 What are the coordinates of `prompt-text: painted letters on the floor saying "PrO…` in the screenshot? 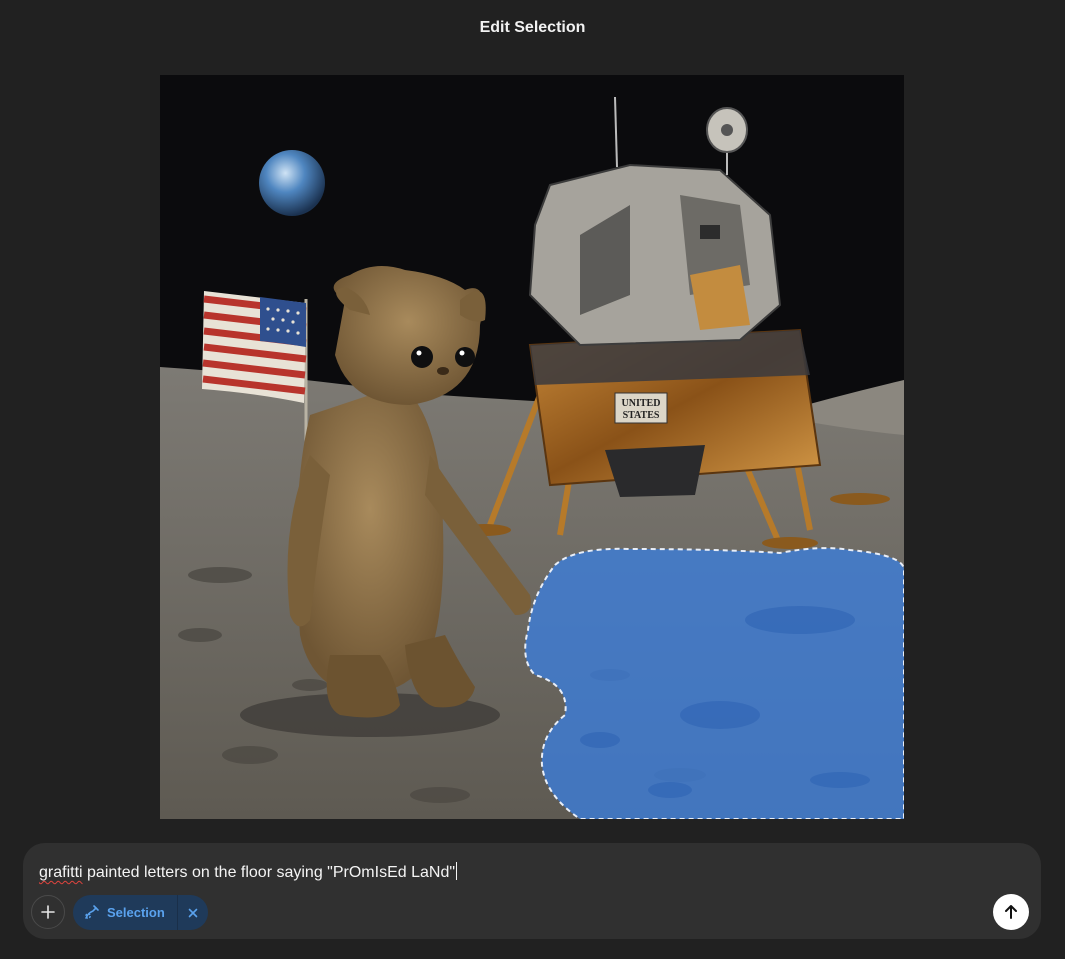 It's located at (269, 872).